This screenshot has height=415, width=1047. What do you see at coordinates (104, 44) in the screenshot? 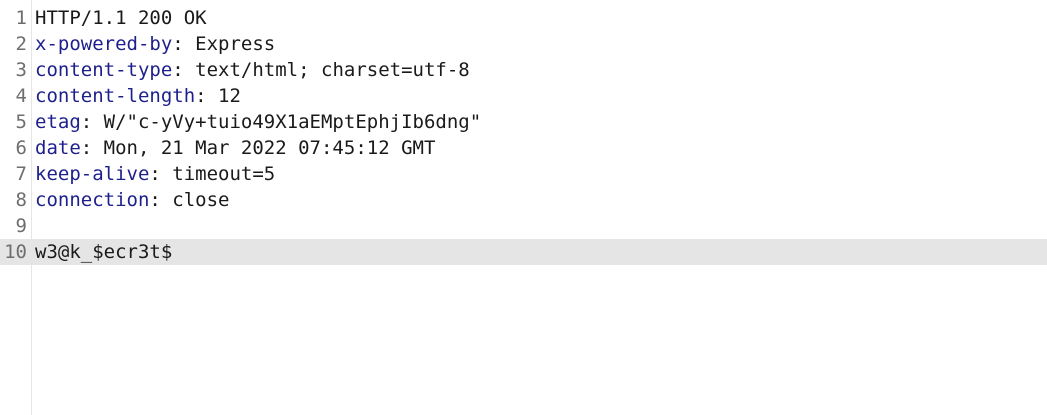
I see `header-key: x-powered-by` at bounding box center [104, 44].